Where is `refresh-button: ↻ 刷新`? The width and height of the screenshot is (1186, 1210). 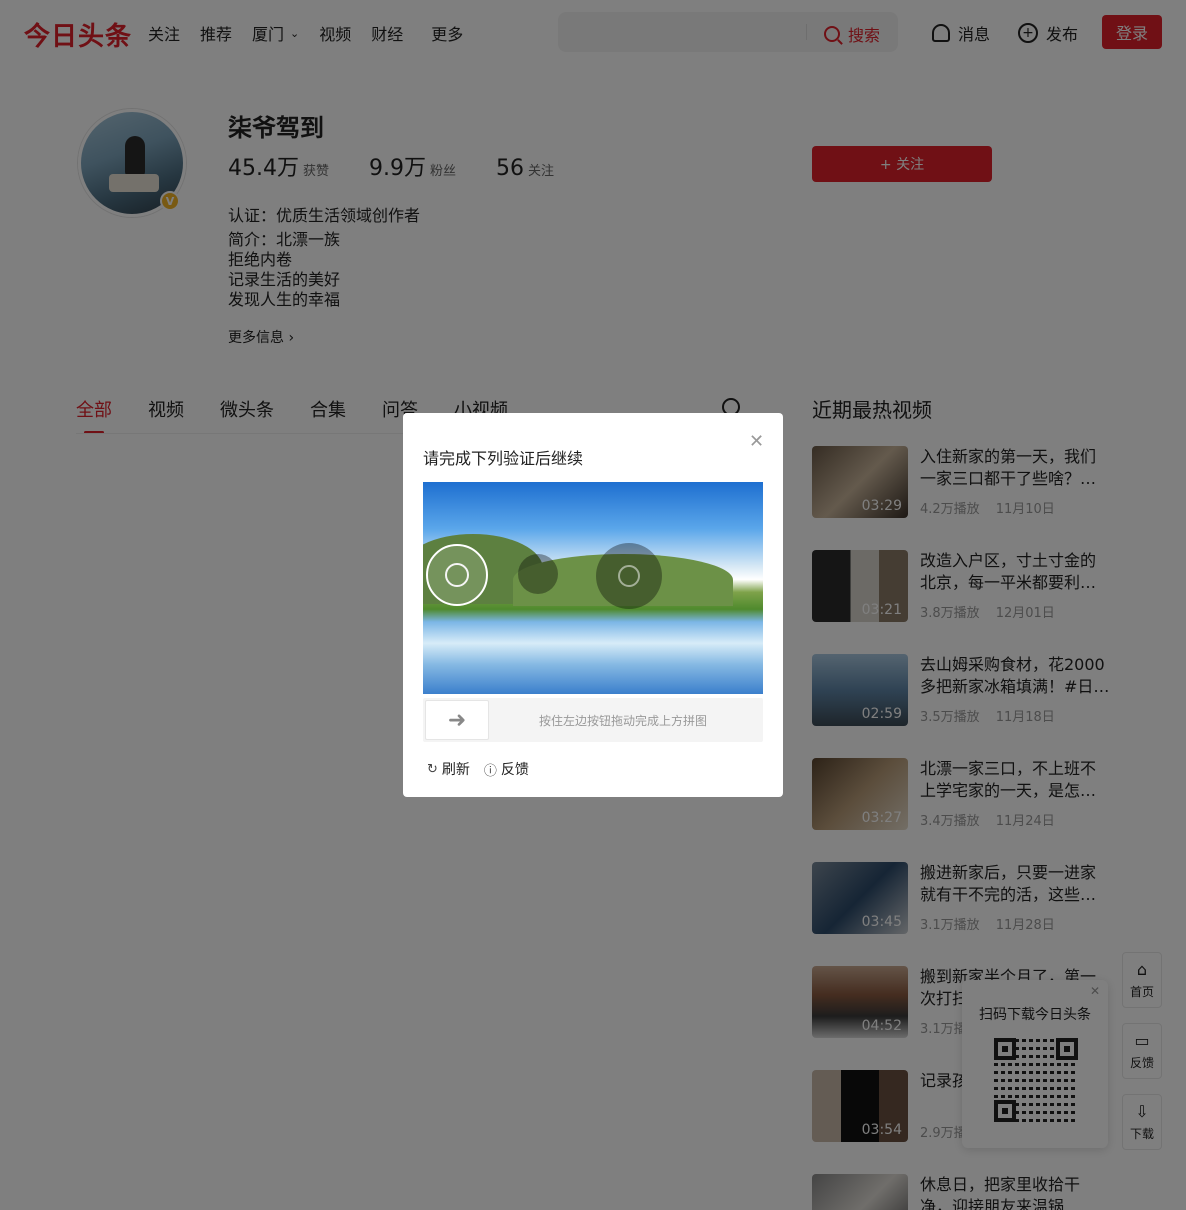
refresh-button: ↻ 刷新 is located at coordinates (448, 769).